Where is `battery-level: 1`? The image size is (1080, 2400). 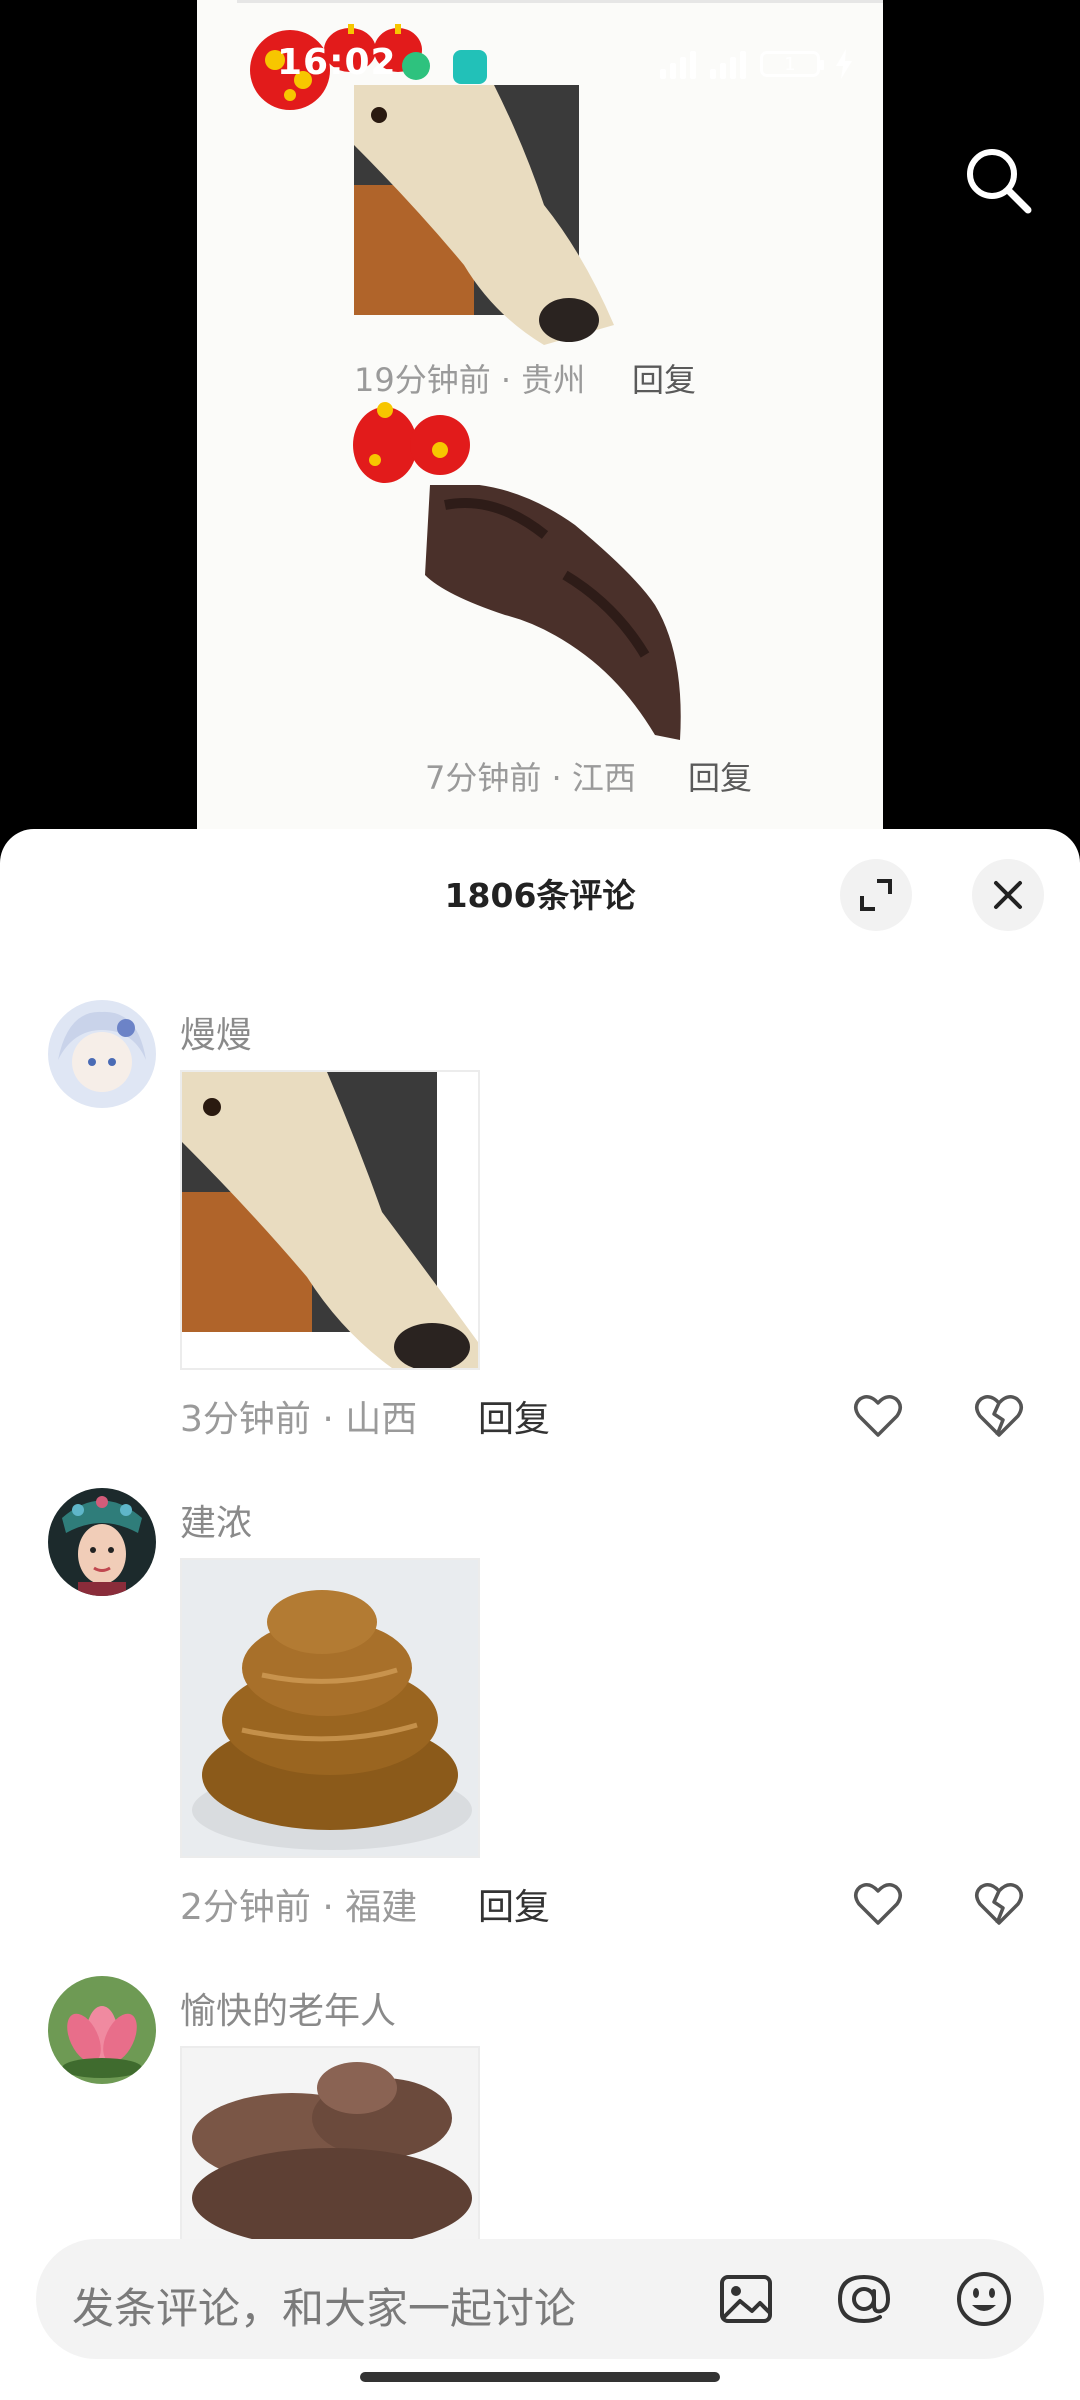
battery-level: 1 is located at coordinates (790, 64).